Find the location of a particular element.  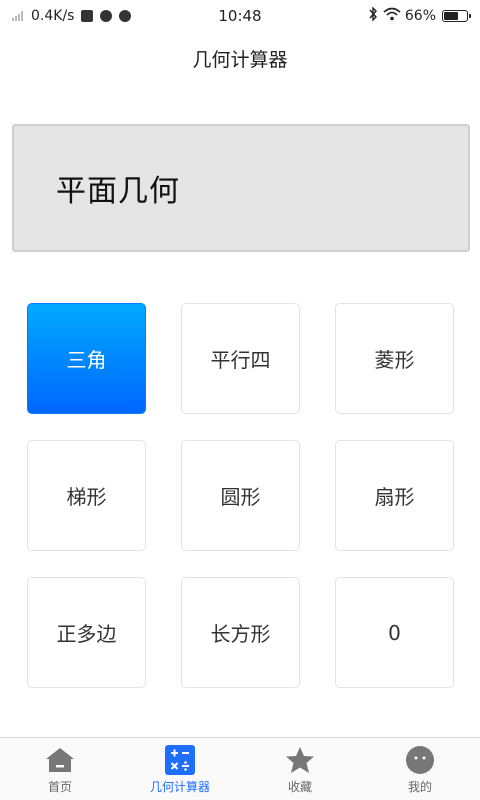

home-icon is located at coordinates (60, 760).